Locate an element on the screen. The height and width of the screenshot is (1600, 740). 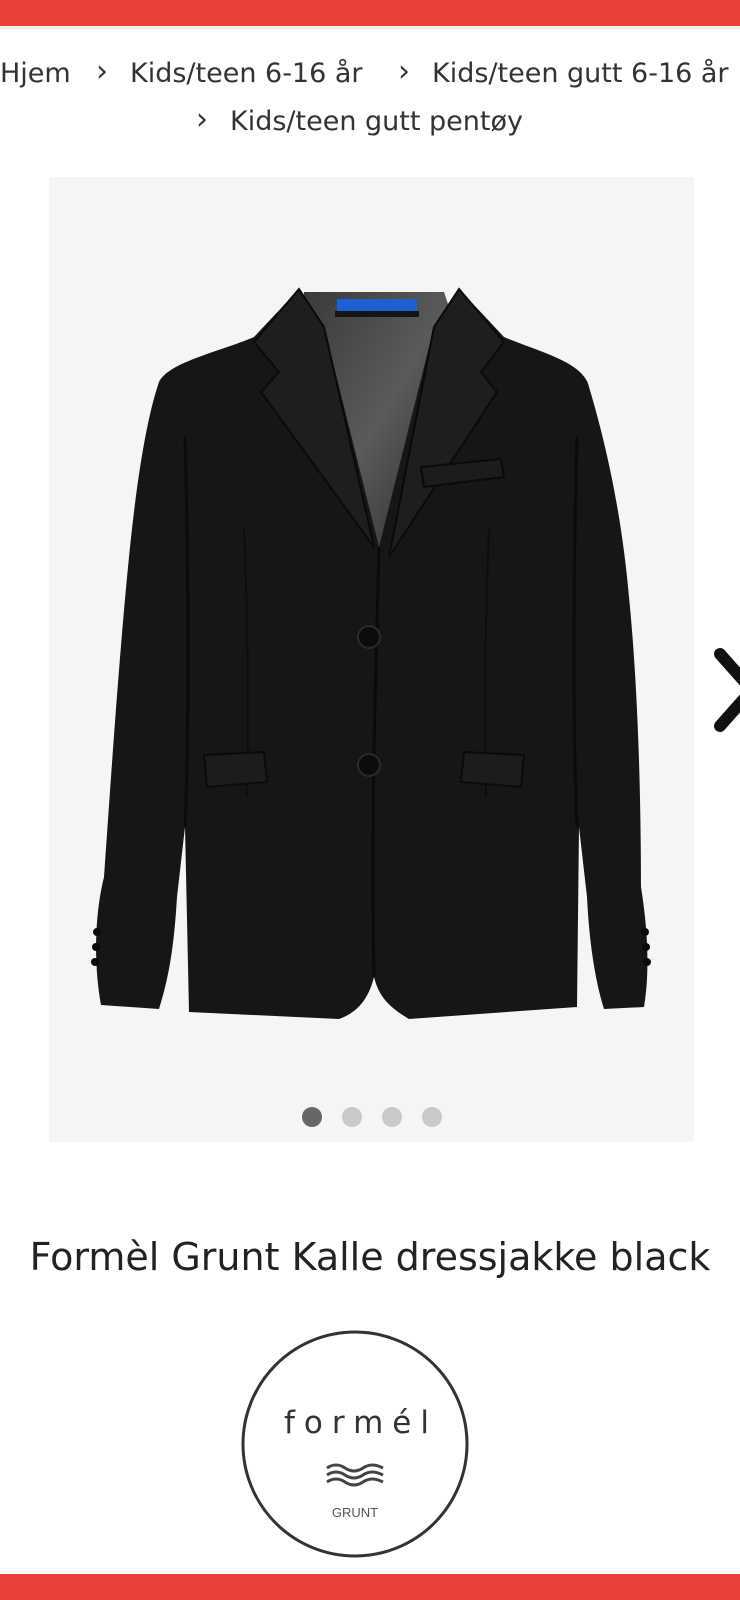
brand-logo-subtext: GRUNT is located at coordinates (355, 1512).